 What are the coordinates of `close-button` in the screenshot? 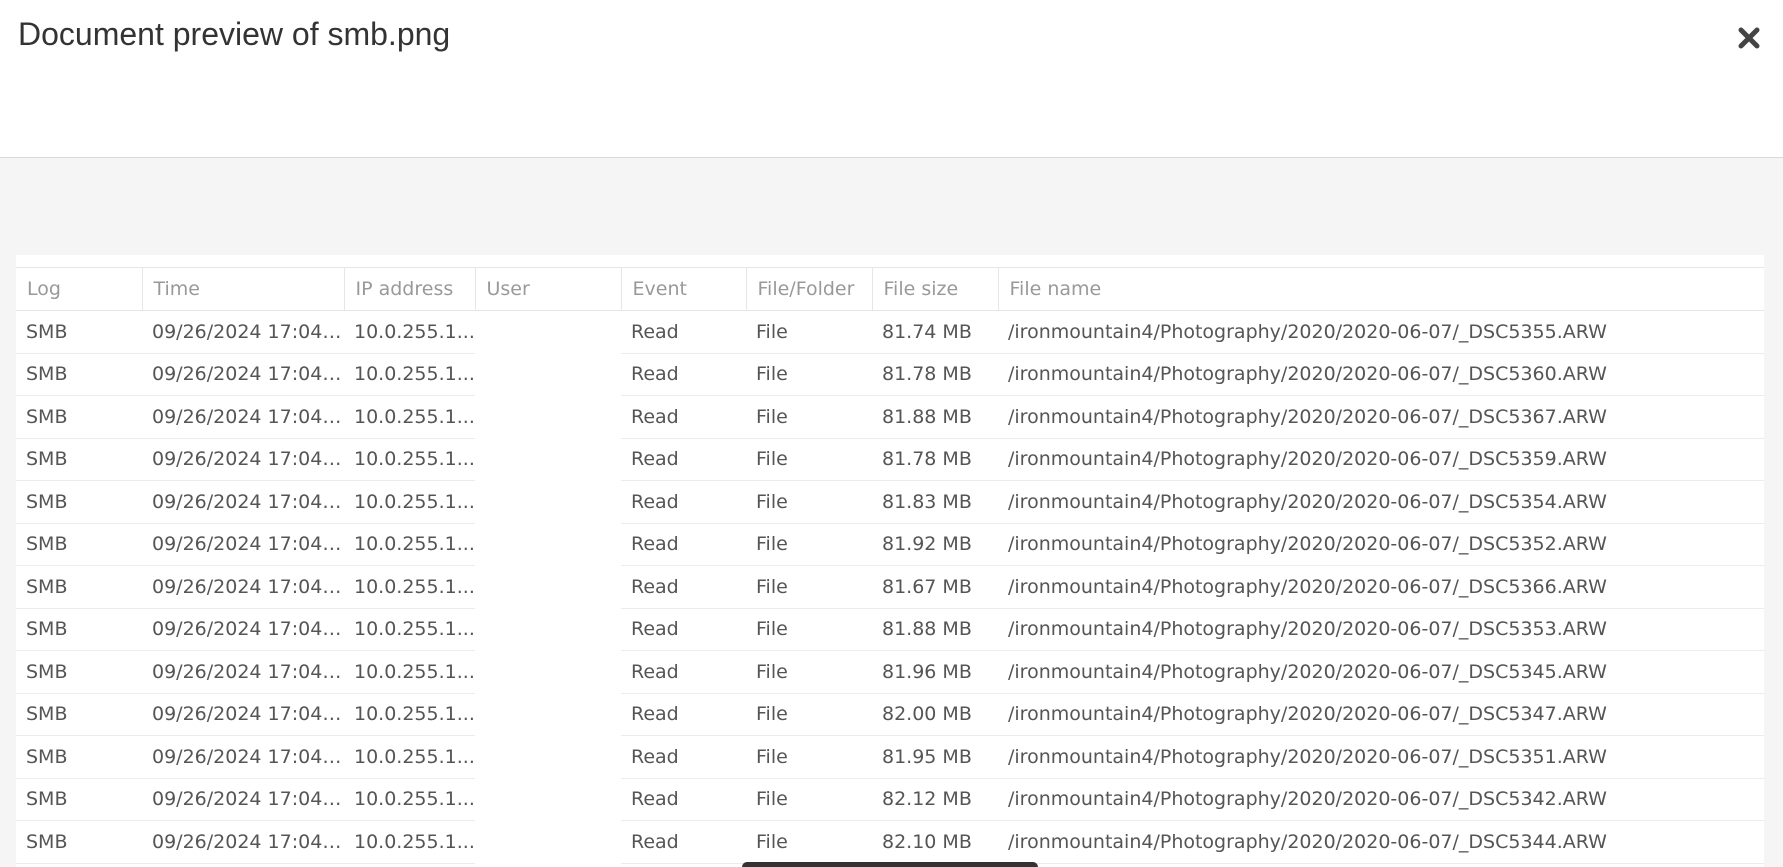 It's located at (1749, 38).